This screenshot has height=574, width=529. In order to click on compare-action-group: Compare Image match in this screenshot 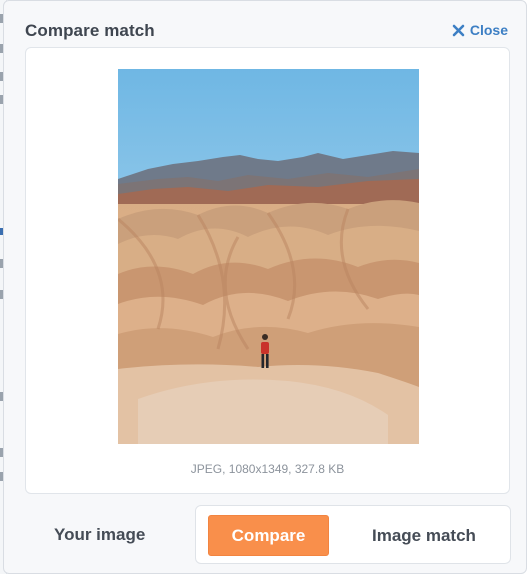, I will do `click(353, 534)`.